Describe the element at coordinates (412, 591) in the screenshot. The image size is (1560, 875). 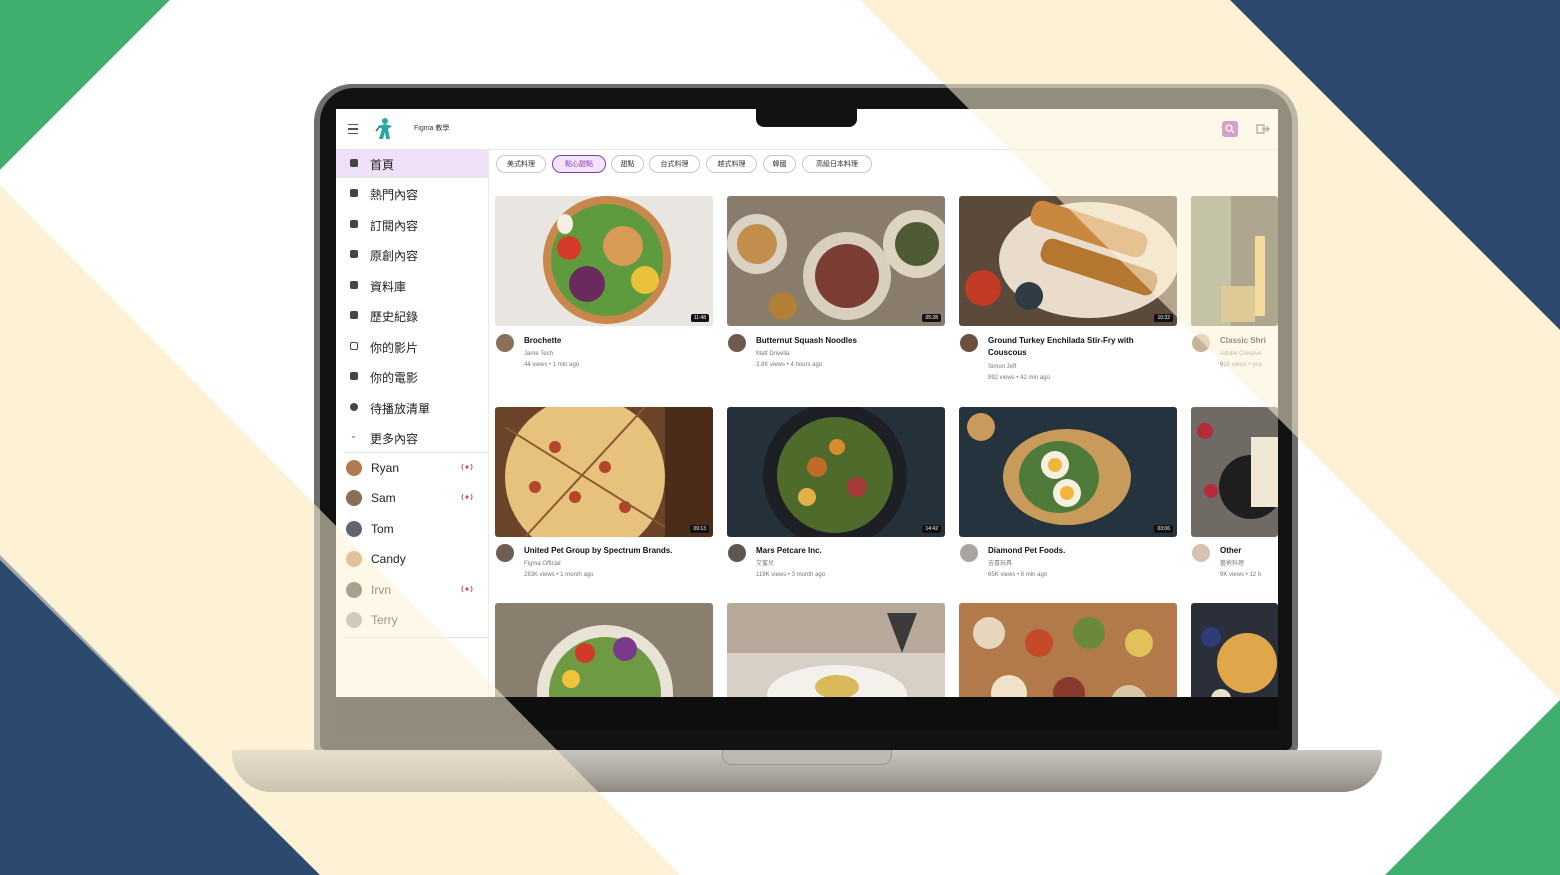
I see `subscription-item: Irvn` at that location.